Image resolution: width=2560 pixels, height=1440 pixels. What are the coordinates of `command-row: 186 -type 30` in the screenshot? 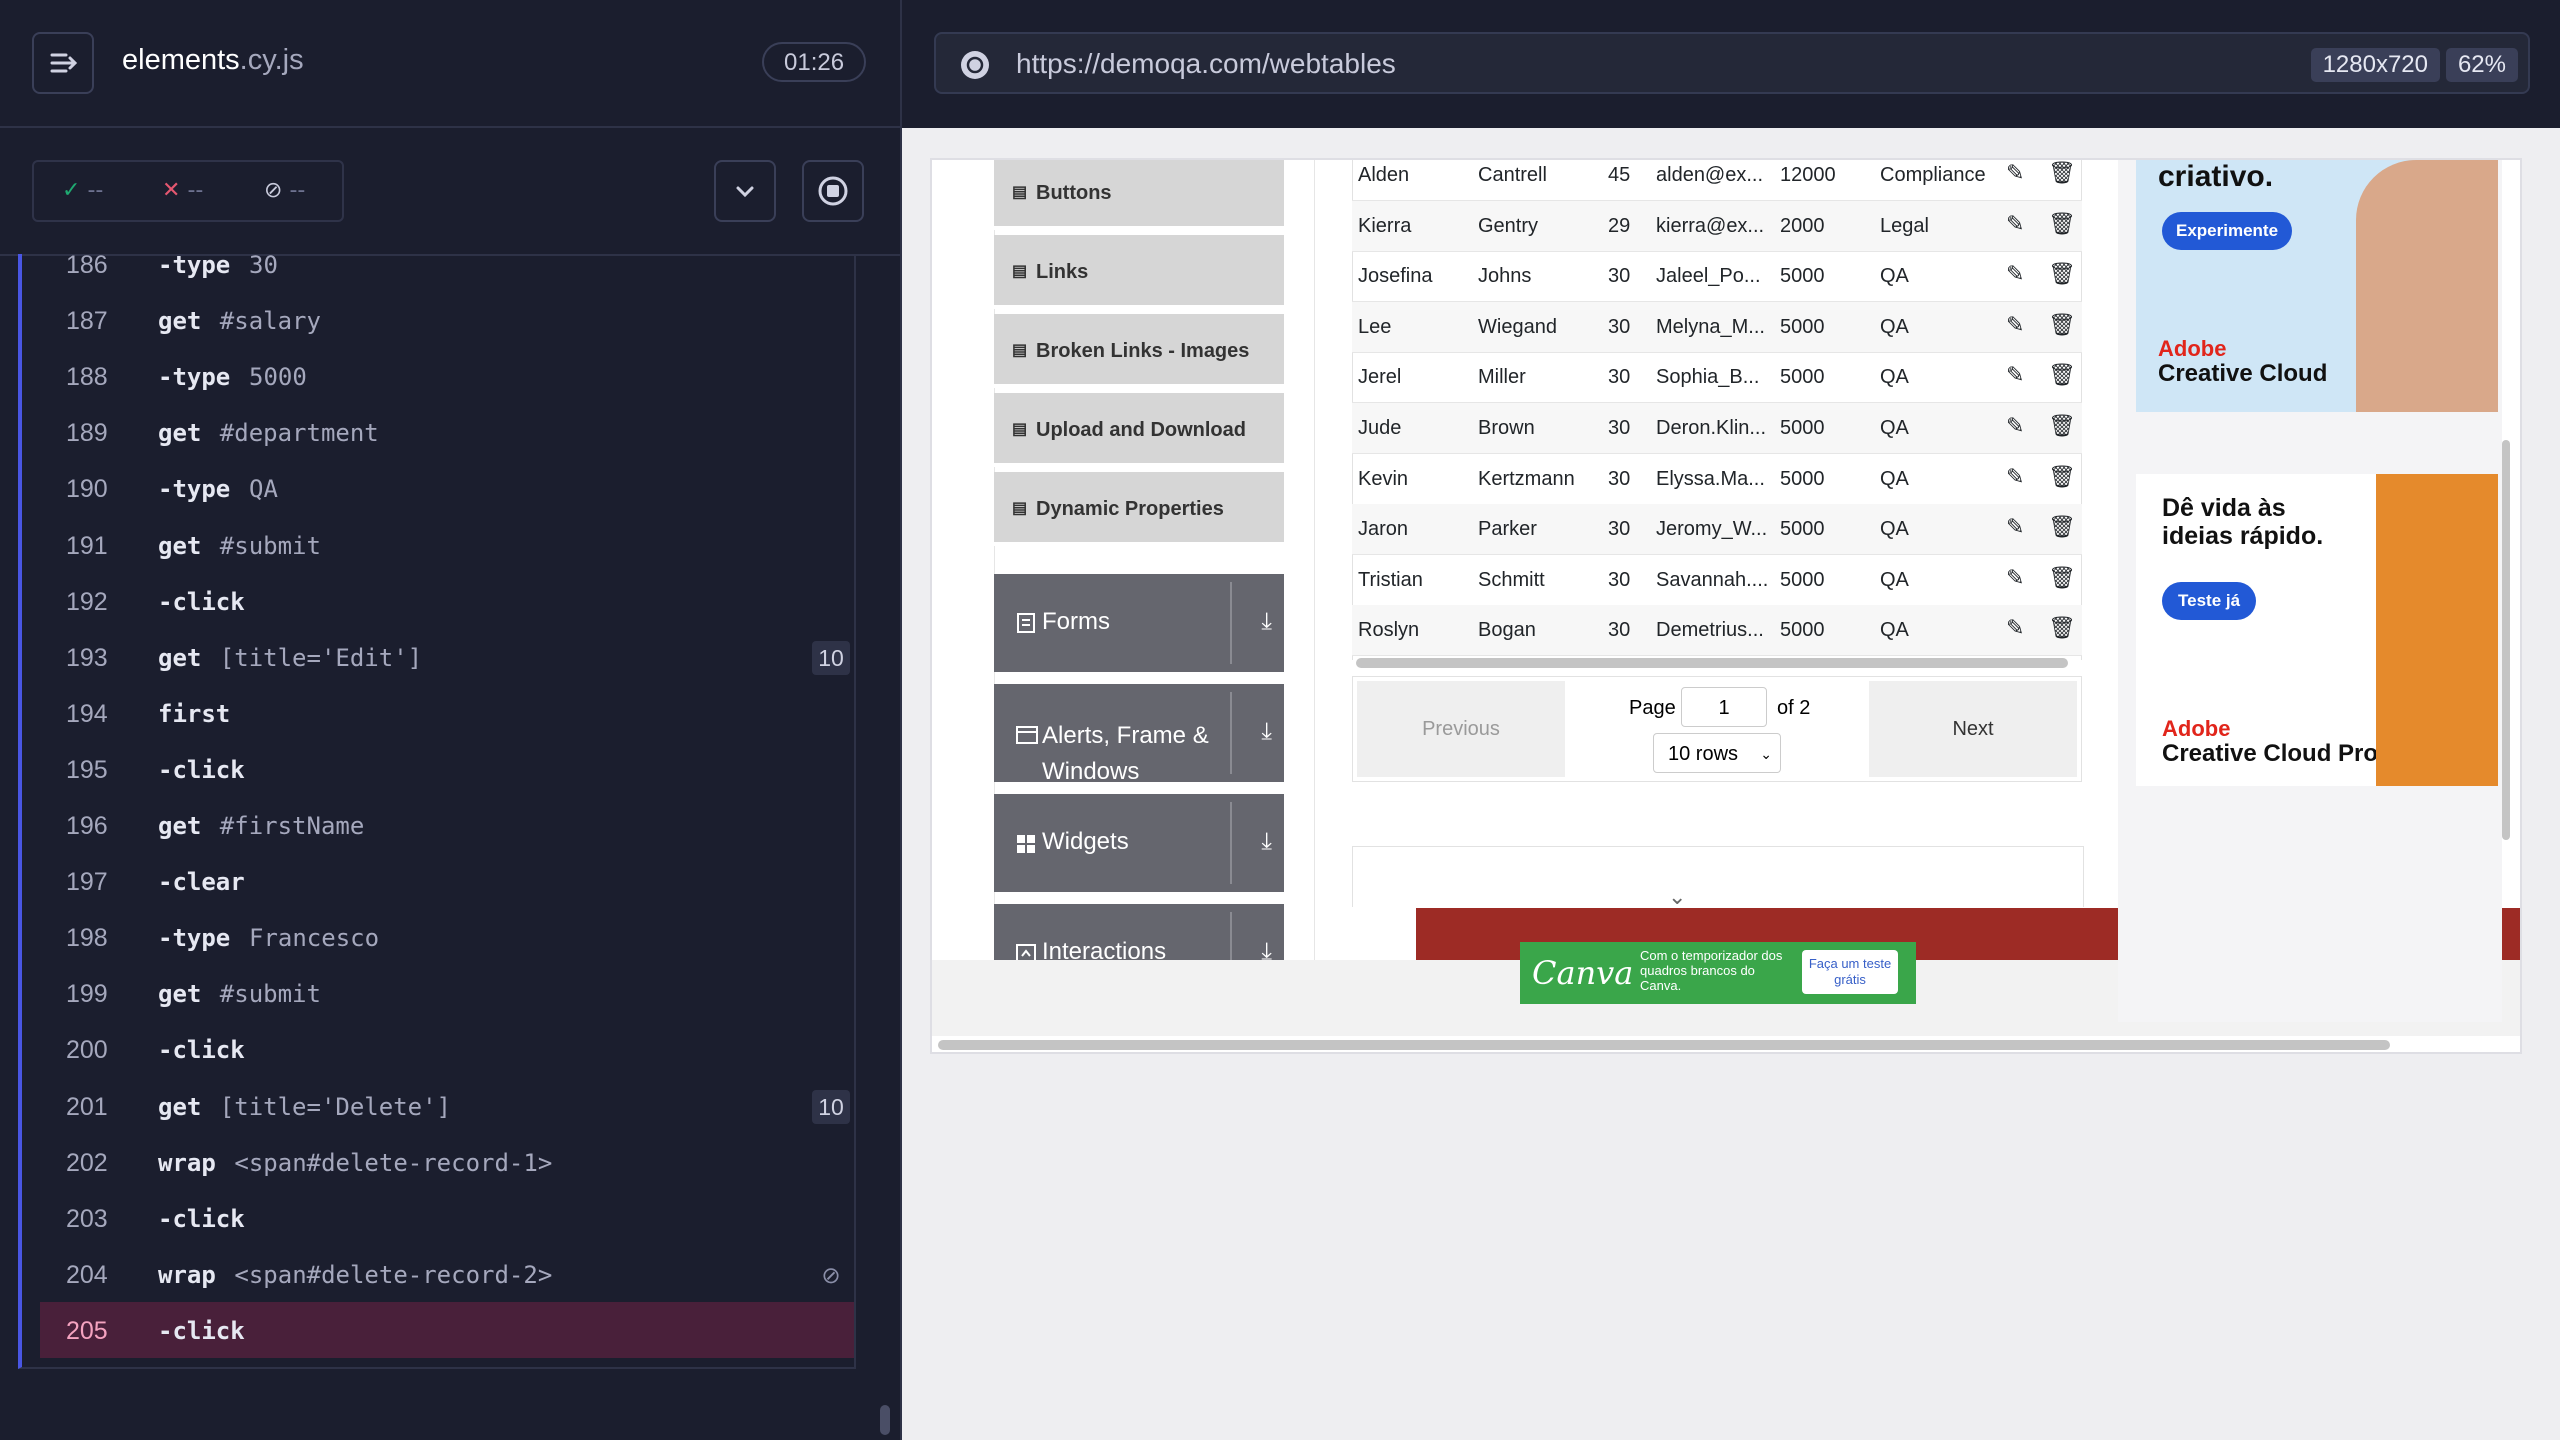 It's located at (447, 273).